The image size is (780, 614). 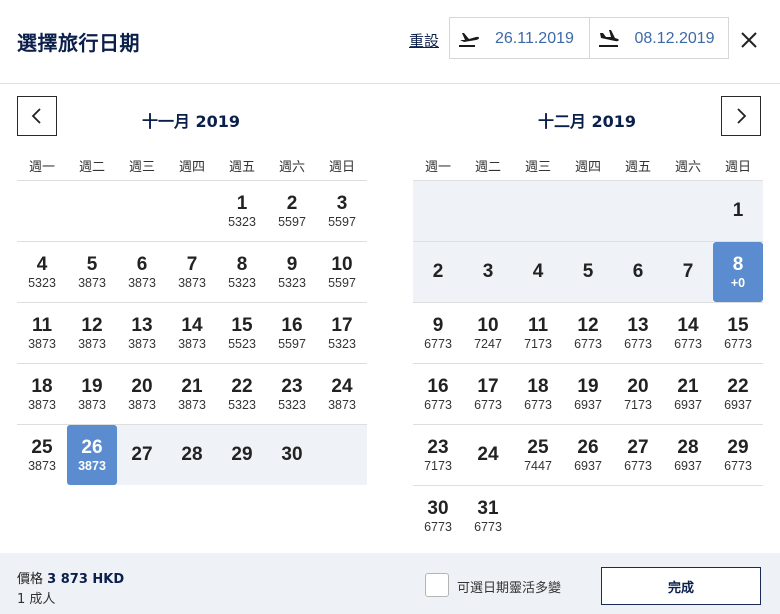 I want to click on calendar-day: 11 7173, so click(x=538, y=333).